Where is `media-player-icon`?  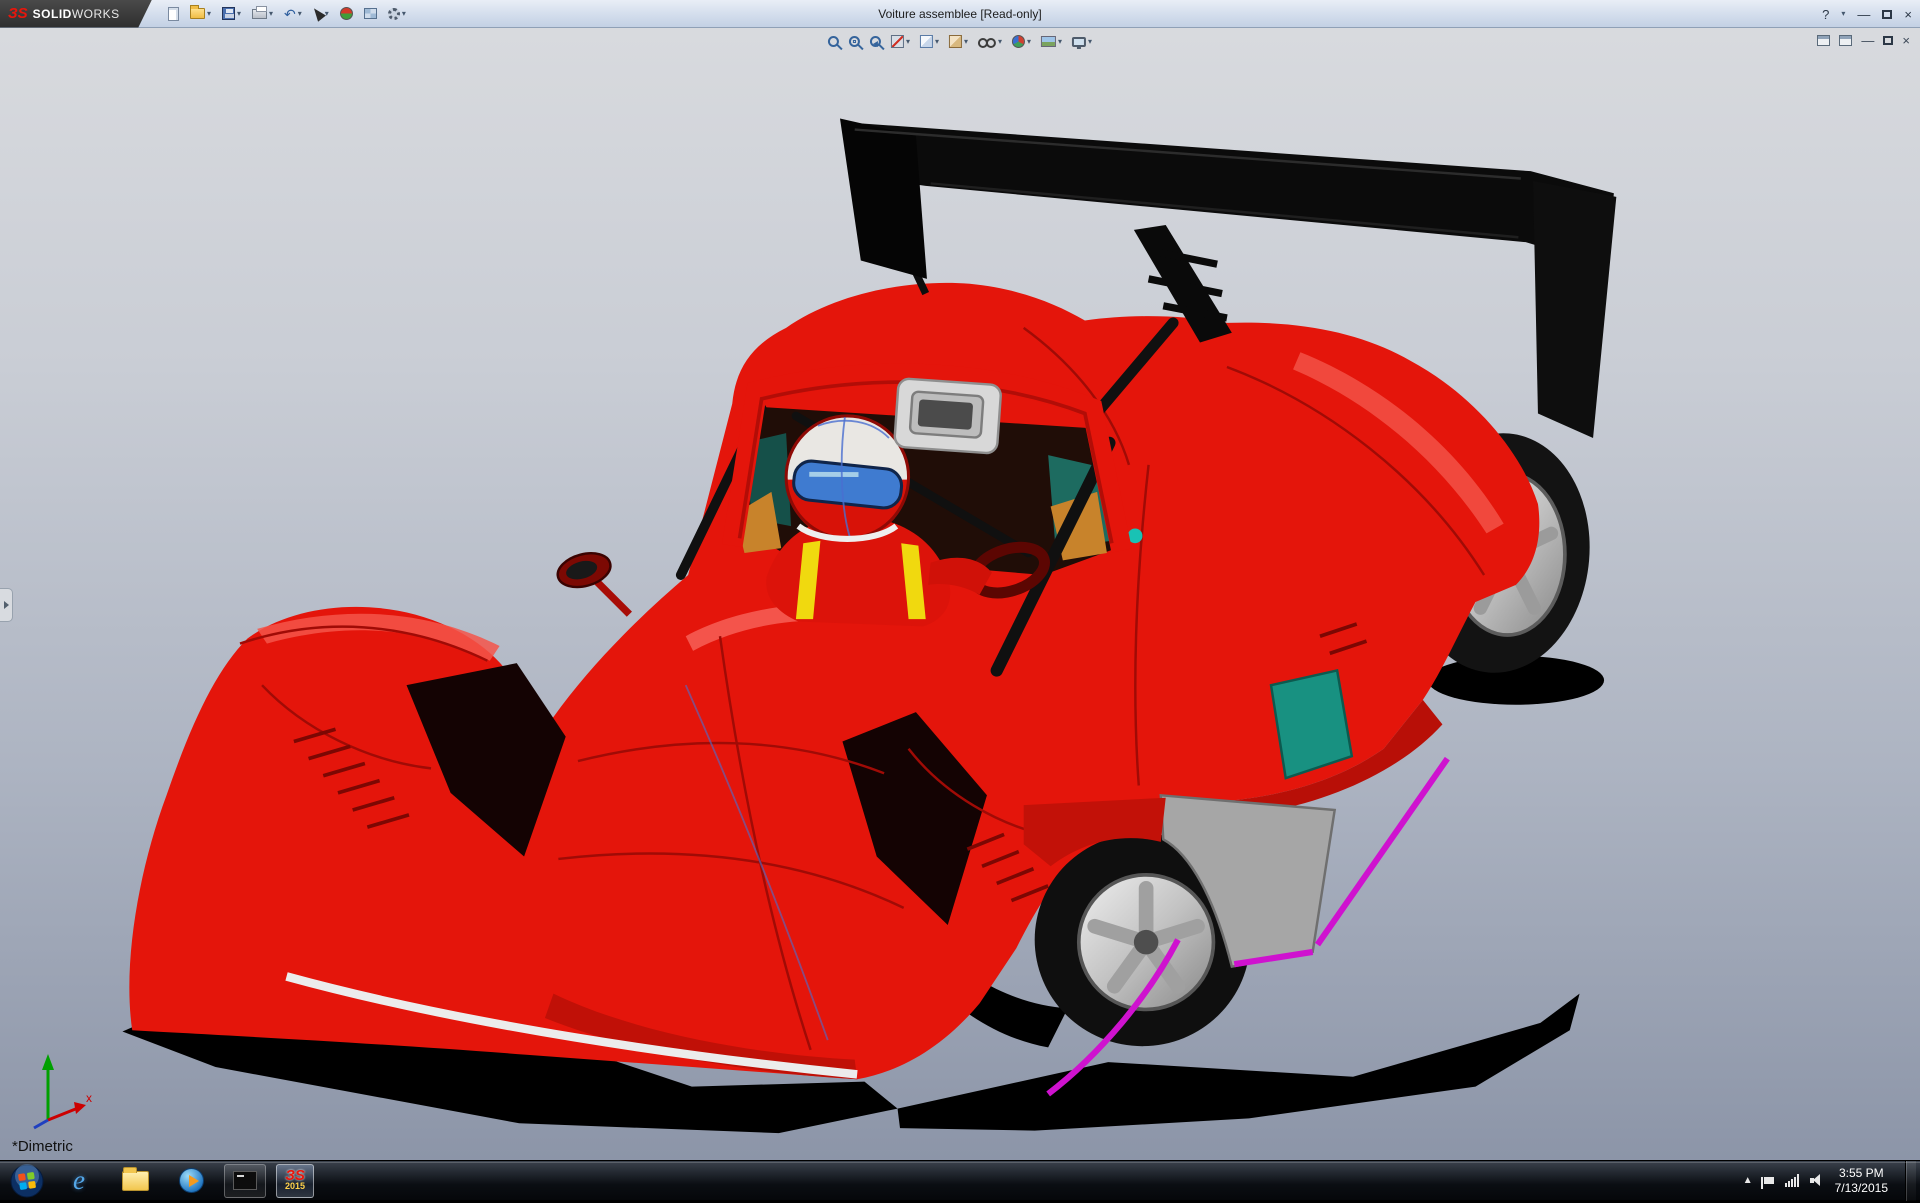 media-player-icon is located at coordinates (191, 1180).